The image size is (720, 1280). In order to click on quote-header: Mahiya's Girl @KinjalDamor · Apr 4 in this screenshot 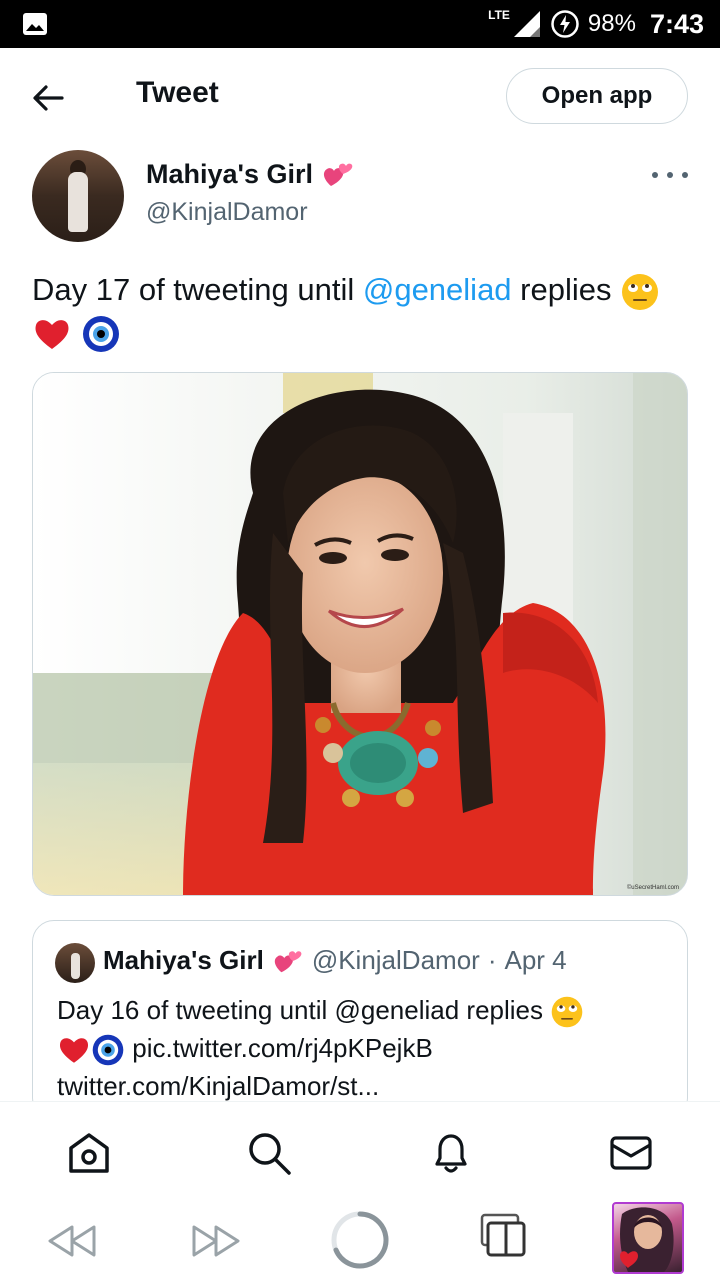, I will do `click(335, 960)`.